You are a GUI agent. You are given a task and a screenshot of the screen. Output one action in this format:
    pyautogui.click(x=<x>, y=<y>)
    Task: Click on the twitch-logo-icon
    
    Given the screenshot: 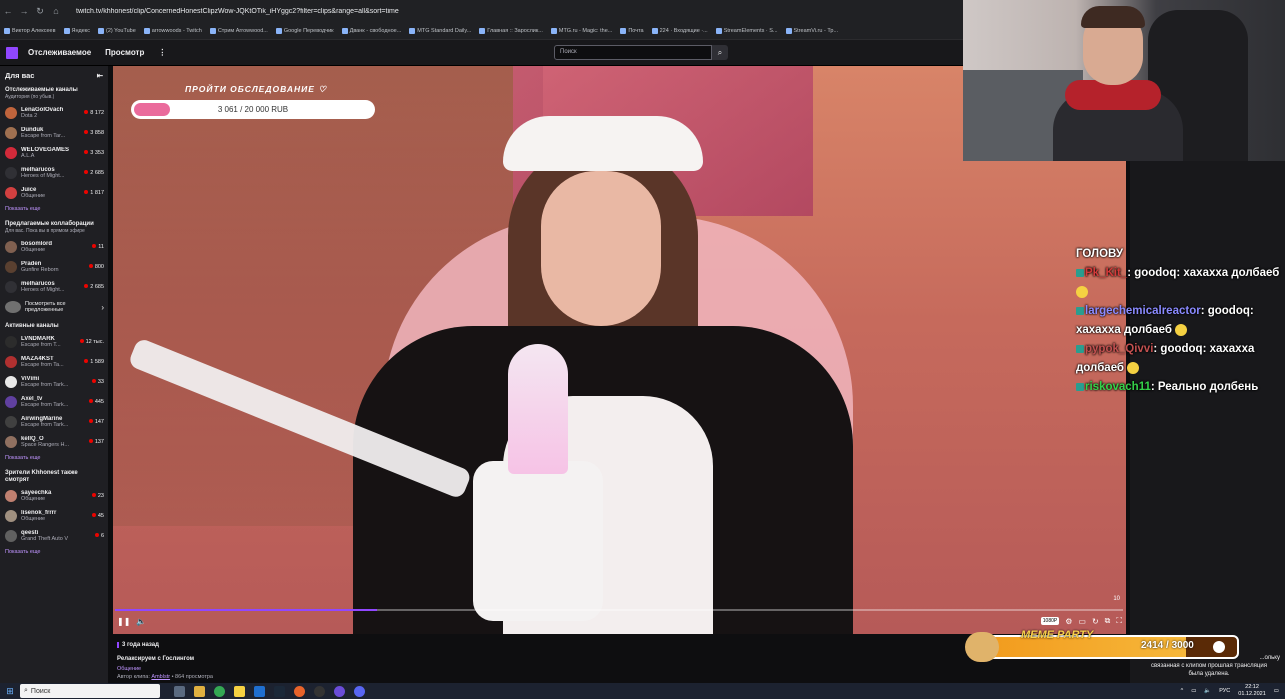 What is the action you would take?
    pyautogui.click(x=12, y=52)
    